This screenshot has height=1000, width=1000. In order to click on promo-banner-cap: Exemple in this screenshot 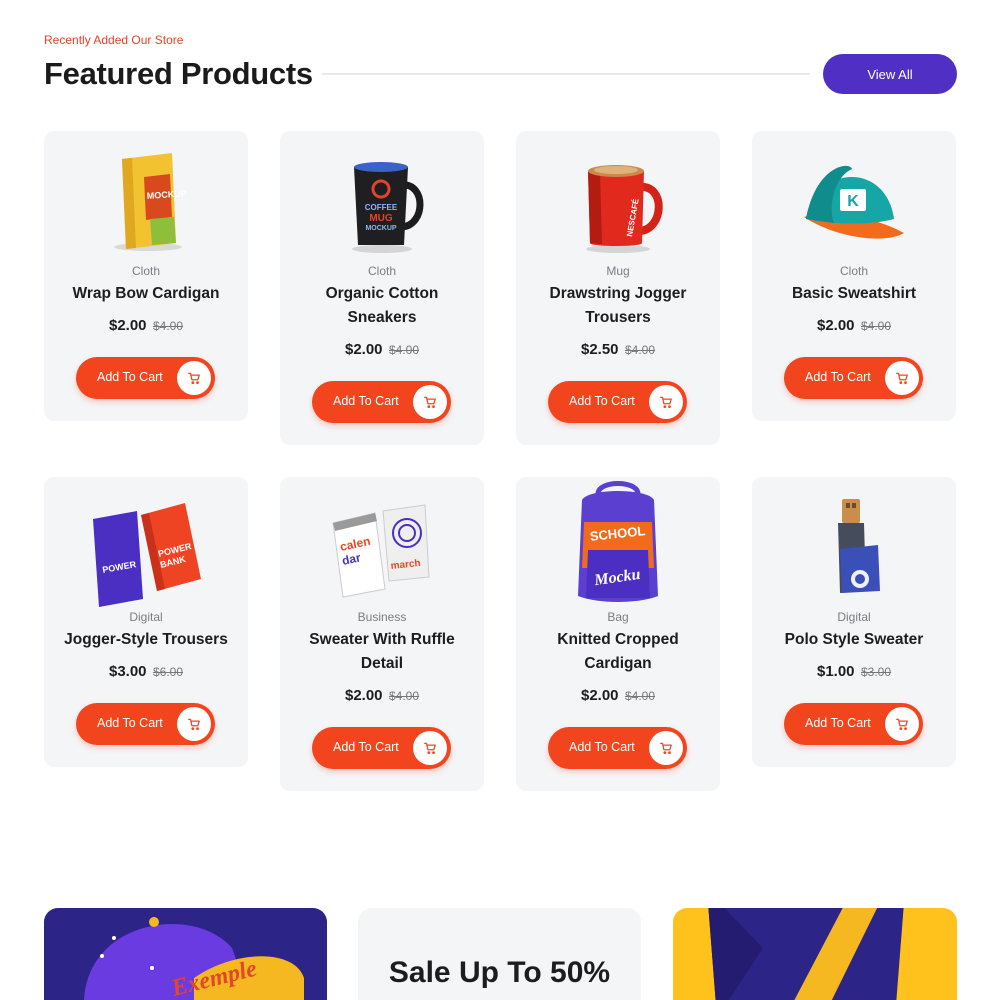, I will do `click(185, 954)`.